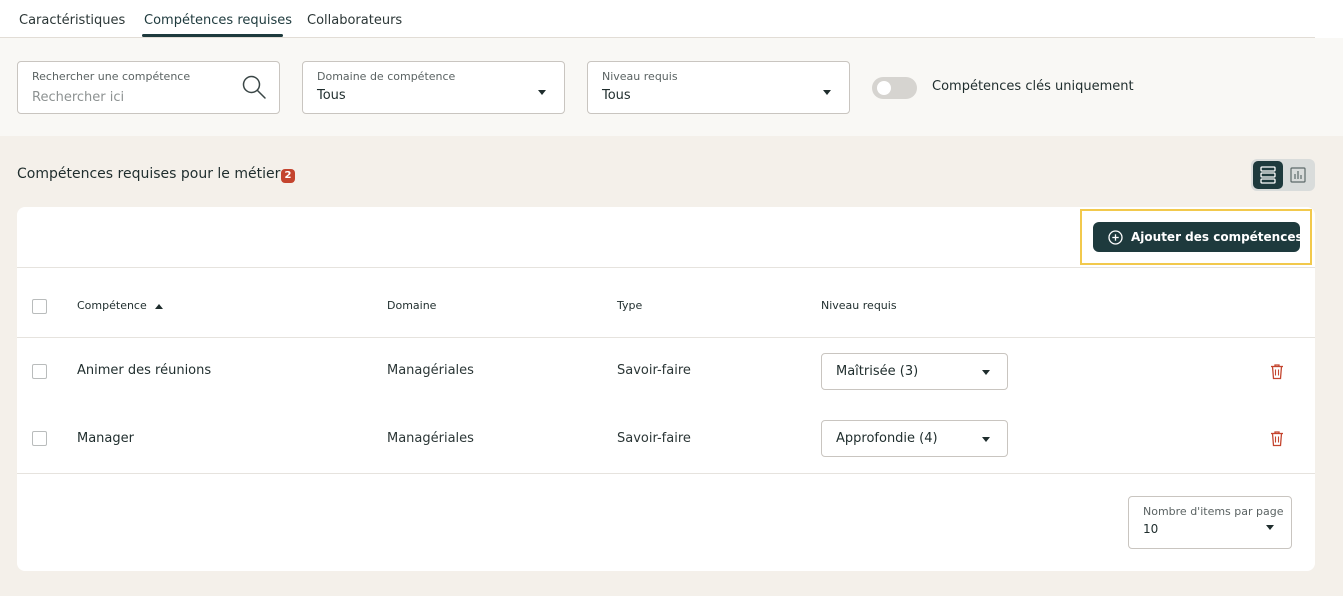 The width and height of the screenshot is (1343, 596). Describe the element at coordinates (1151, 529) in the screenshot. I see `items-per-page-value: 10` at that location.